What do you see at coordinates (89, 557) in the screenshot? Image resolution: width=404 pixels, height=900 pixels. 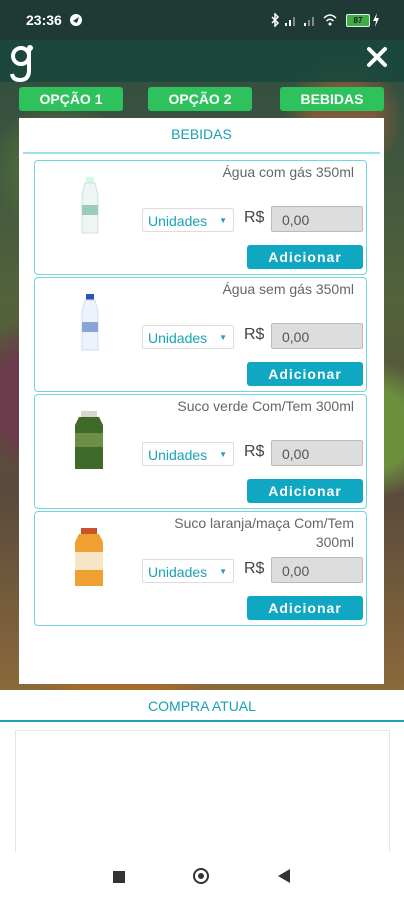 I see `orange-juice-bottle-icon` at bounding box center [89, 557].